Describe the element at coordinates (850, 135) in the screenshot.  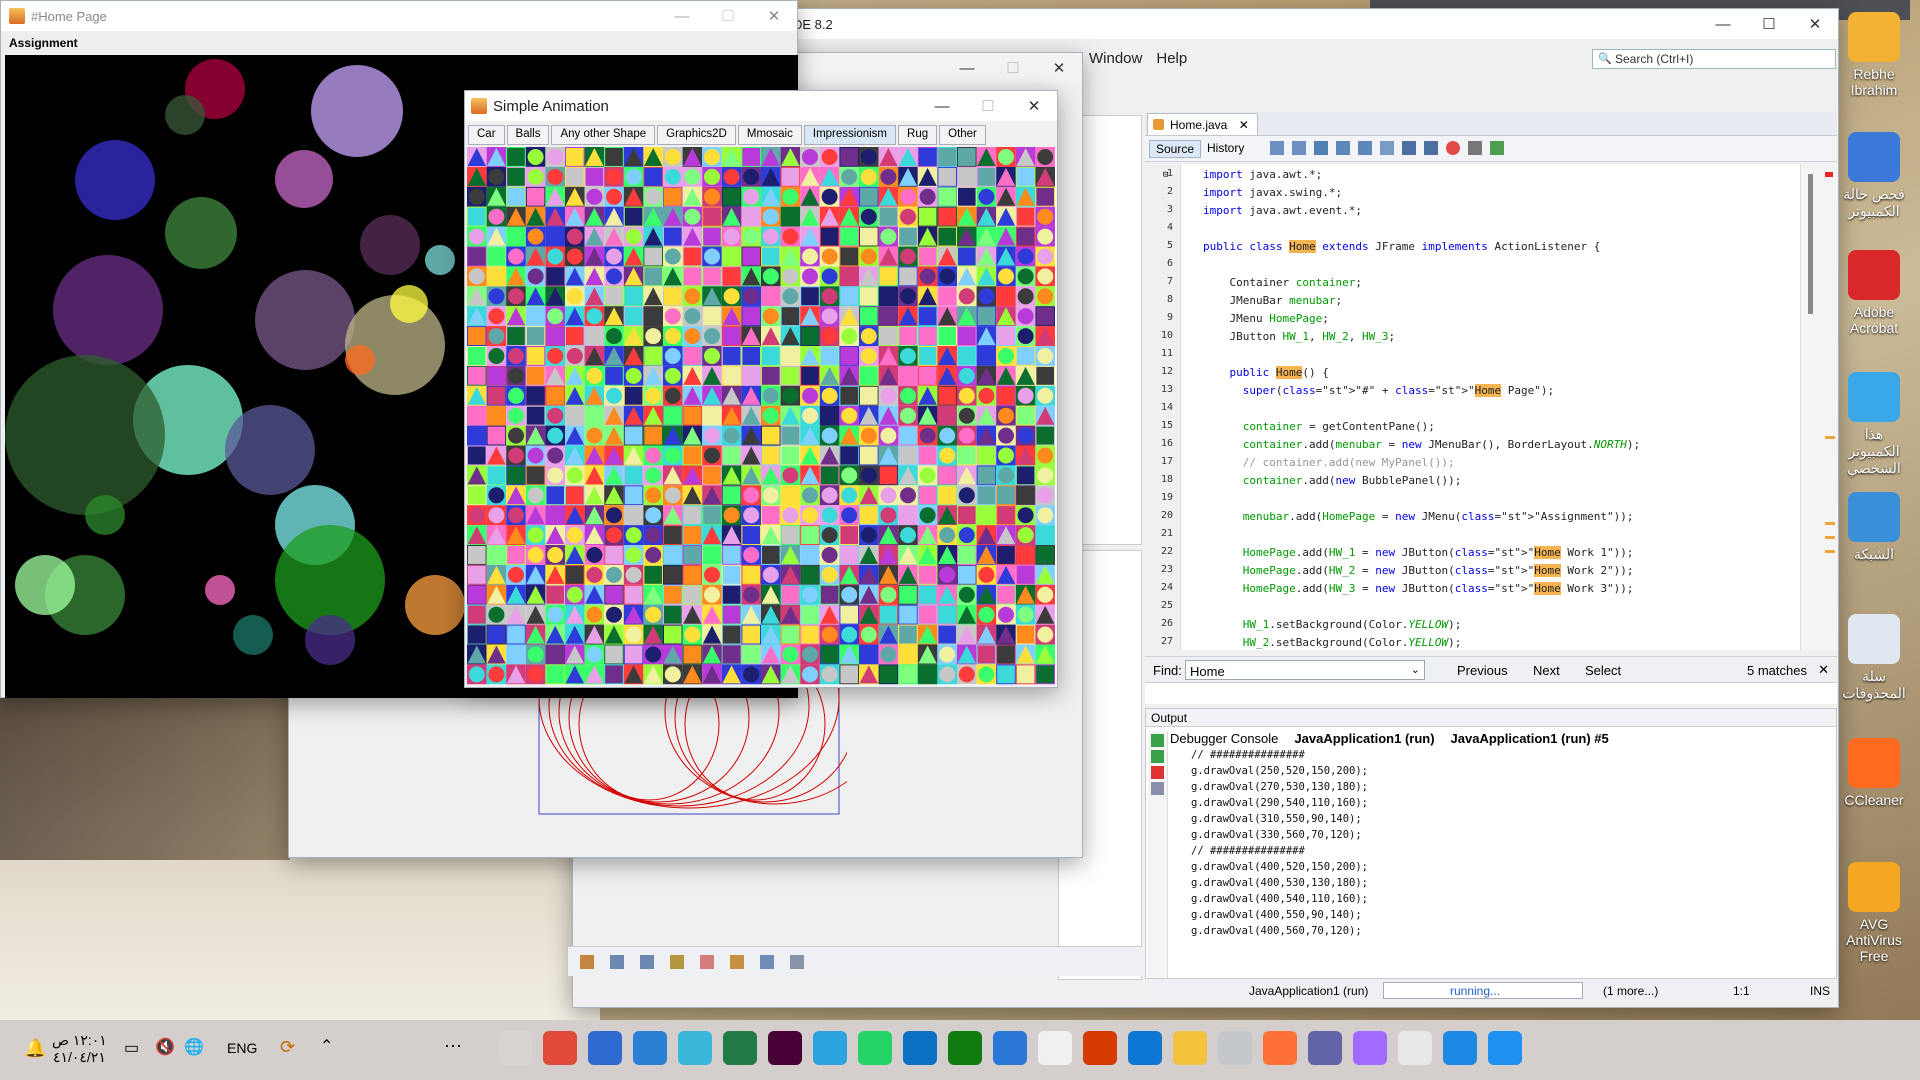
I see `anim-tab: Impressionism` at that location.